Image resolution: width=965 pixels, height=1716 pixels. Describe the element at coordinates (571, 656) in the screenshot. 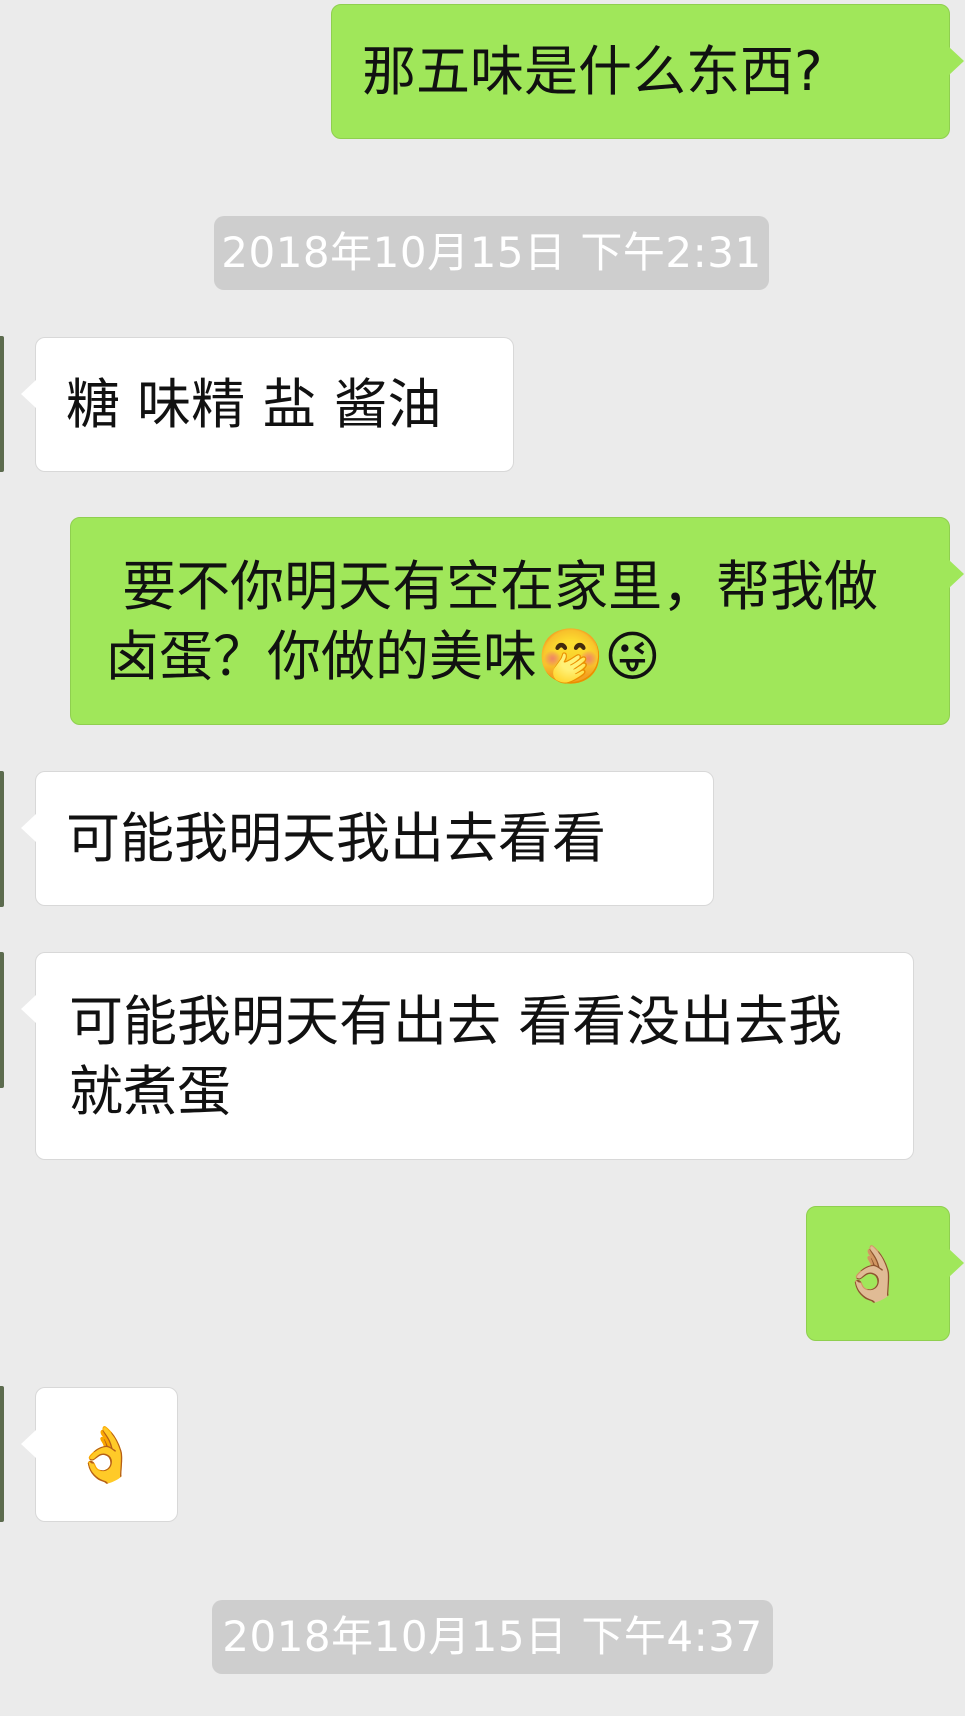

I see `face-with-hand-over-mouth-icon: 🤭` at that location.